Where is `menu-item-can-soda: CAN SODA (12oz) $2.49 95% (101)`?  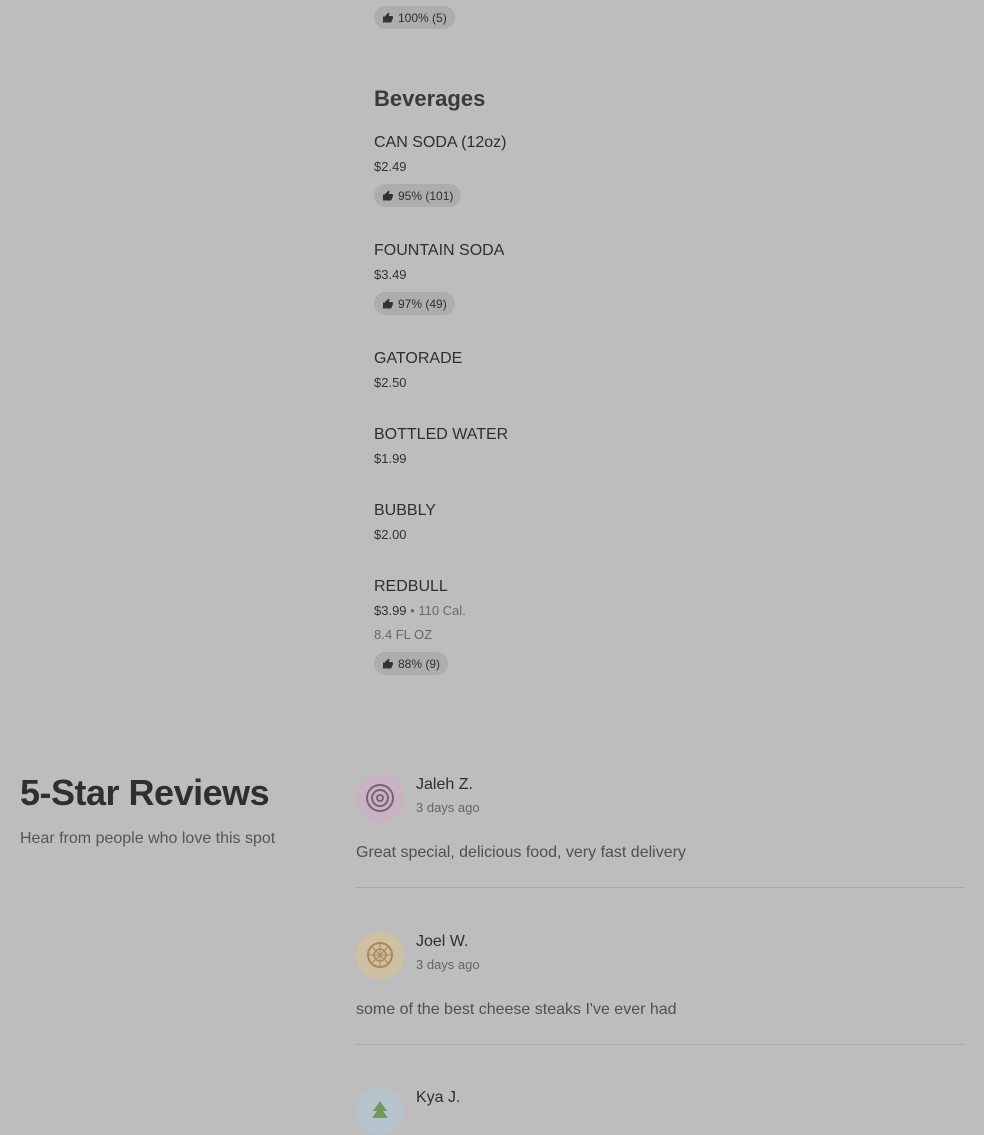 menu-item-can-soda: CAN SODA (12oz) $2.49 95% (101) is located at coordinates (440, 169).